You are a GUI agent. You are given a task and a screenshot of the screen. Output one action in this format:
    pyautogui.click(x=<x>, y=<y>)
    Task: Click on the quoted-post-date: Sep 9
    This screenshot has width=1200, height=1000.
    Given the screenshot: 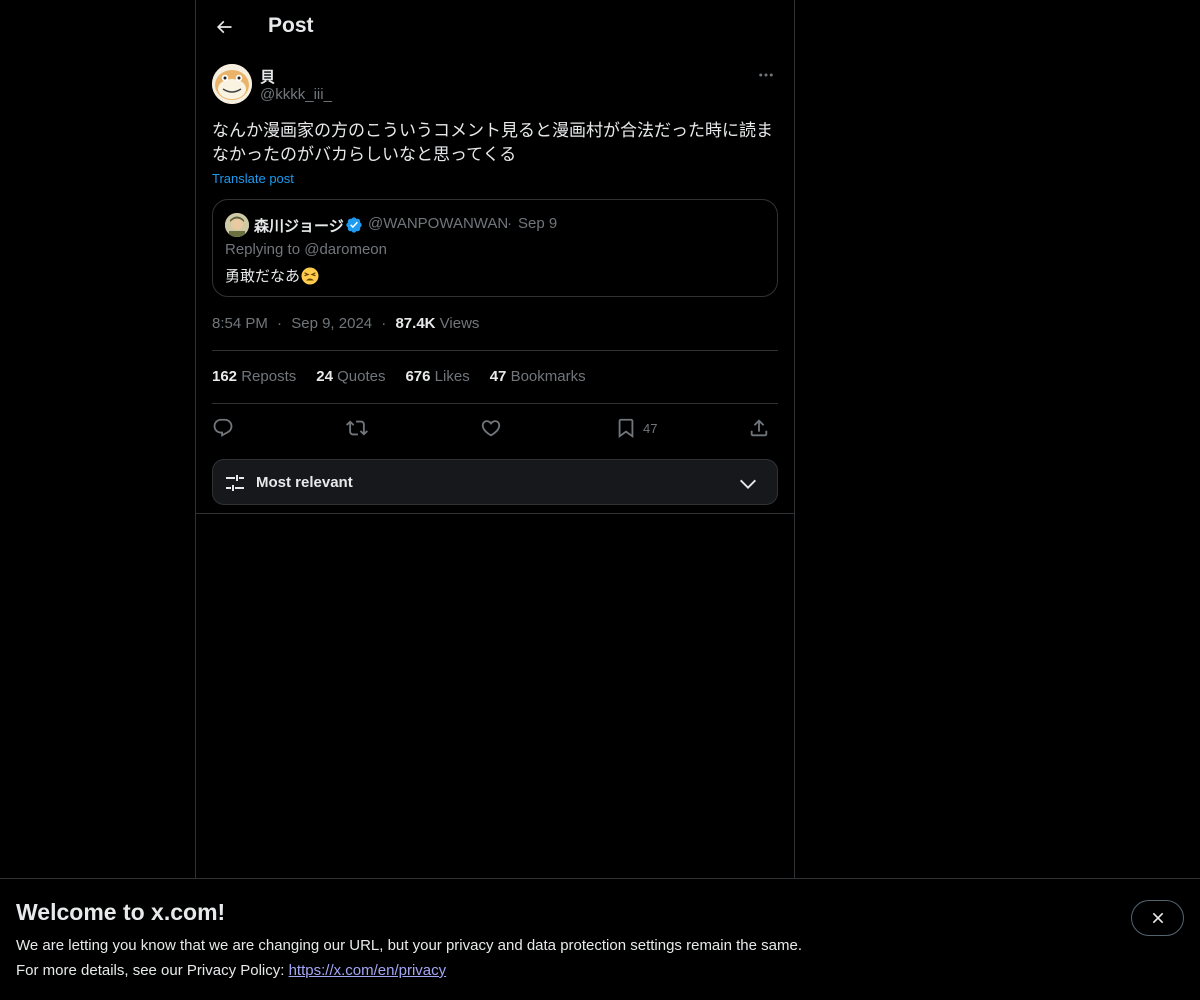 What is the action you would take?
    pyautogui.click(x=538, y=223)
    